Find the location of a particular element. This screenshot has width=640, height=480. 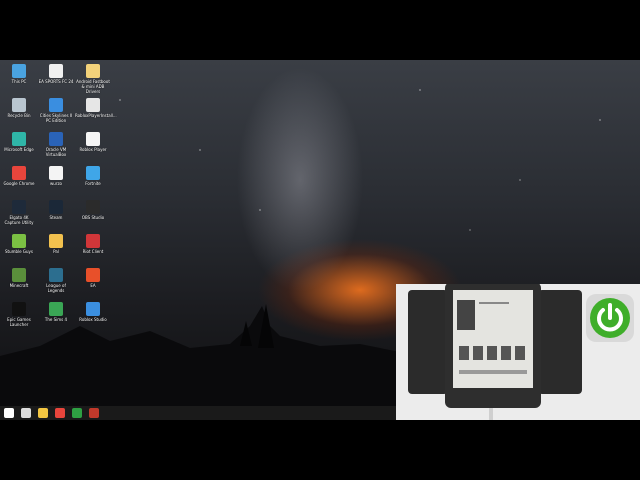

desktop-icon: Roblox Player is located at coordinates (93, 142).